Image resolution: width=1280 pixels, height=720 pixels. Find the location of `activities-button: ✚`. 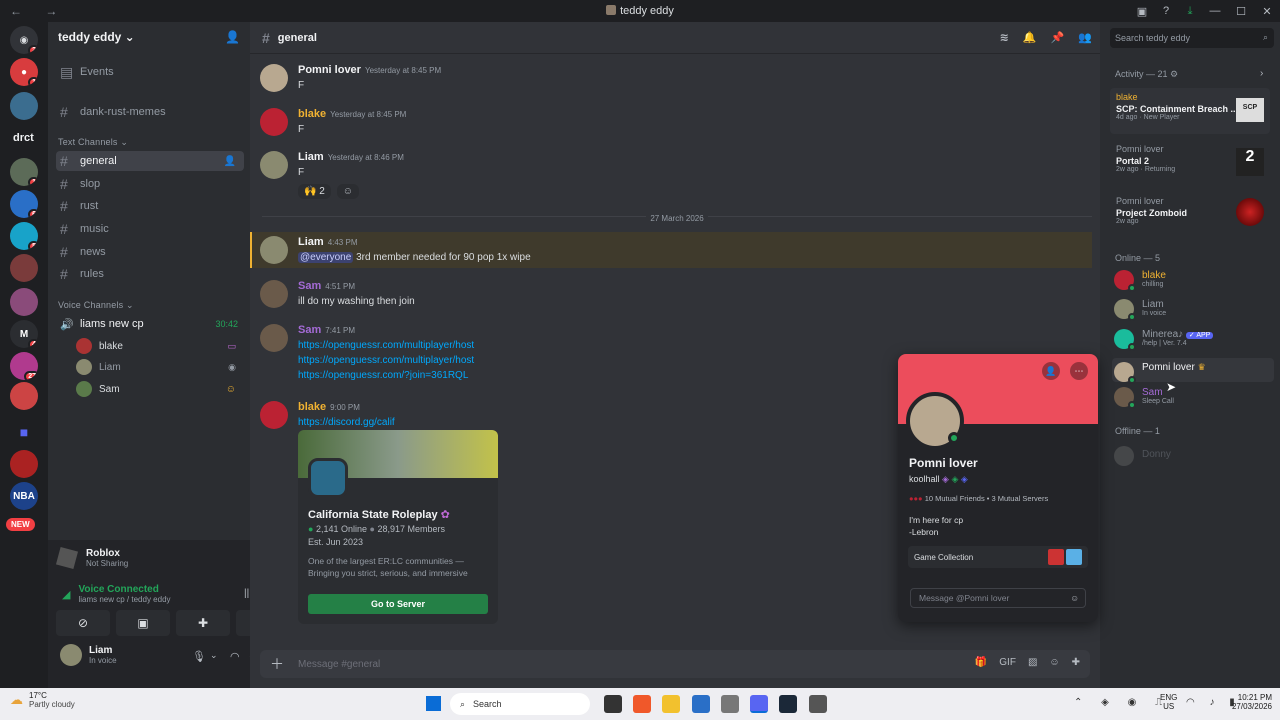

activities-button: ✚ is located at coordinates (203, 623).